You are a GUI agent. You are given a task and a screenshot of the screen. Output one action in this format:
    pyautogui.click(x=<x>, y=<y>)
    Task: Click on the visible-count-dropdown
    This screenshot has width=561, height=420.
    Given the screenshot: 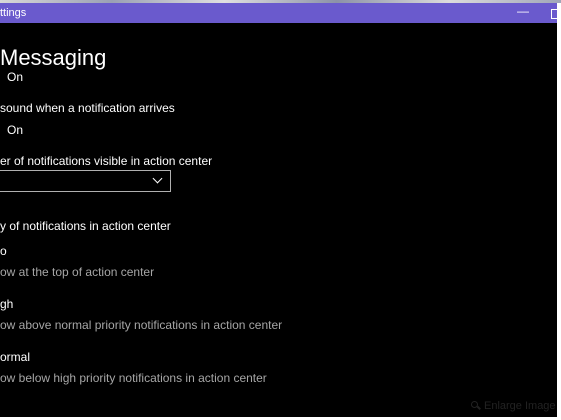 What is the action you would take?
    pyautogui.click(x=85, y=181)
    